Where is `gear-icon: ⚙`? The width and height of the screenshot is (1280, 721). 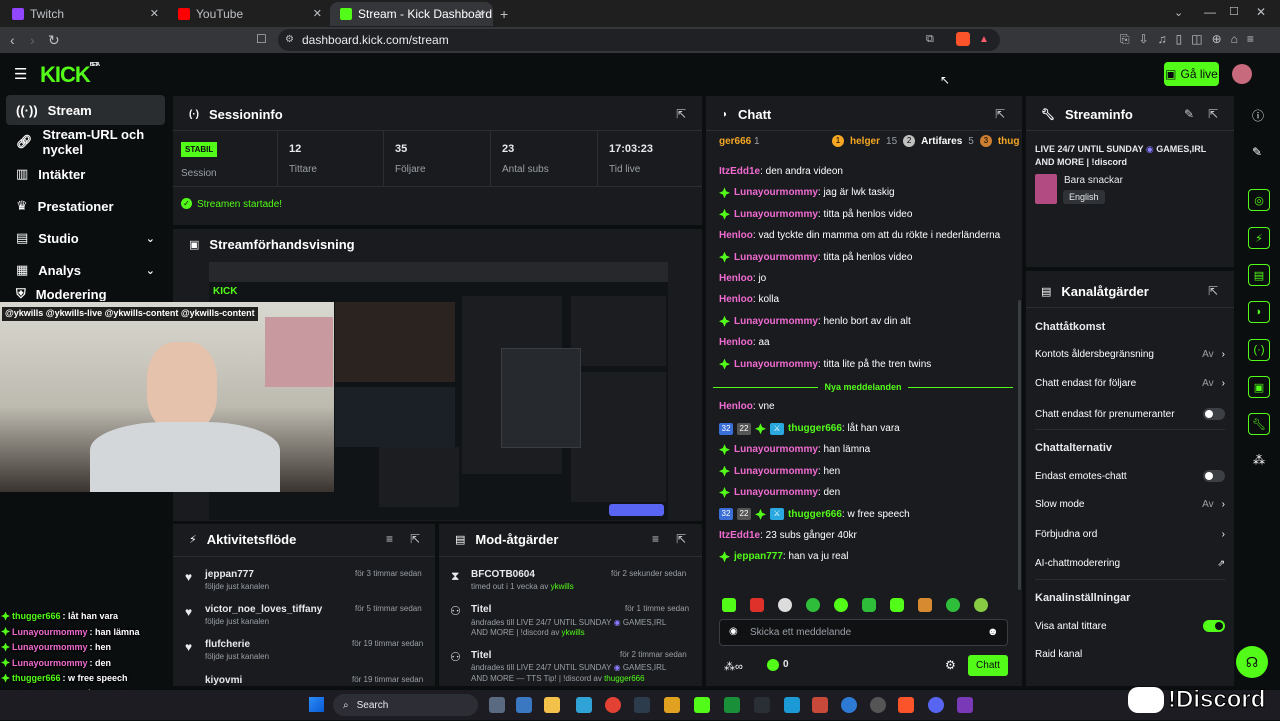
gear-icon: ⚙ is located at coordinates (950, 665).